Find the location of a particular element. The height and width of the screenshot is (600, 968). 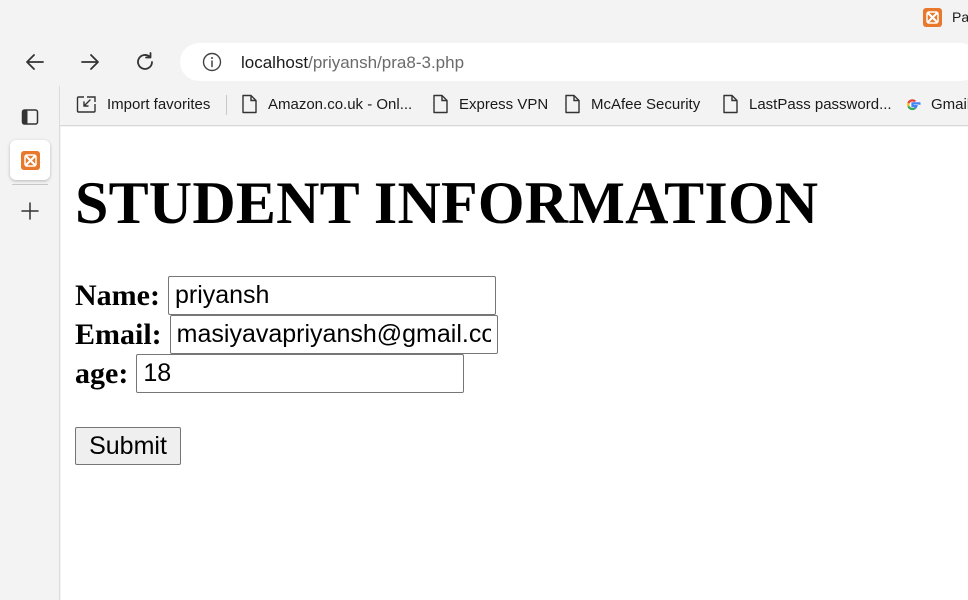

age-field is located at coordinates (300, 373).